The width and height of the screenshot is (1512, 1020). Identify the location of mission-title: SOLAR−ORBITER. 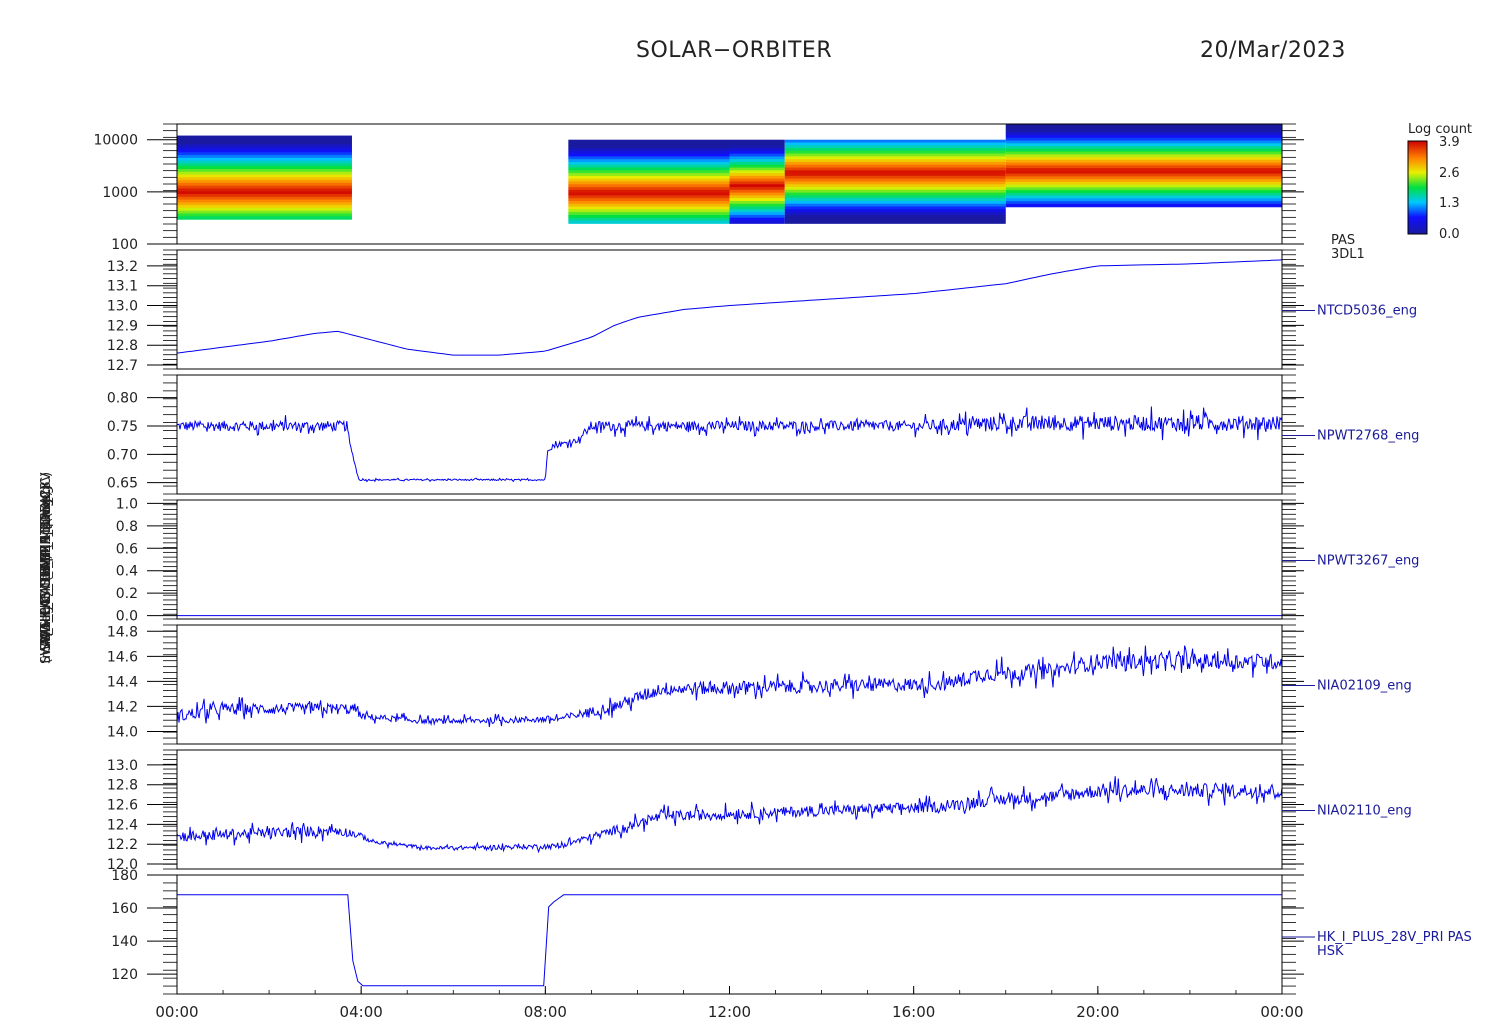
(734, 50).